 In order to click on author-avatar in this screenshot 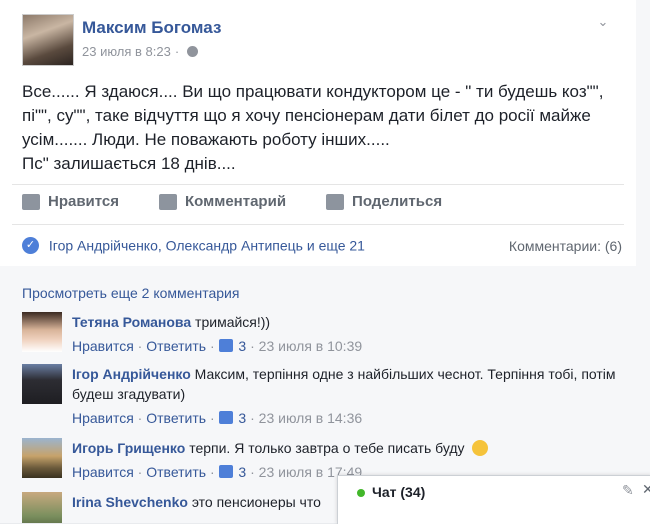, I will do `click(48, 40)`.